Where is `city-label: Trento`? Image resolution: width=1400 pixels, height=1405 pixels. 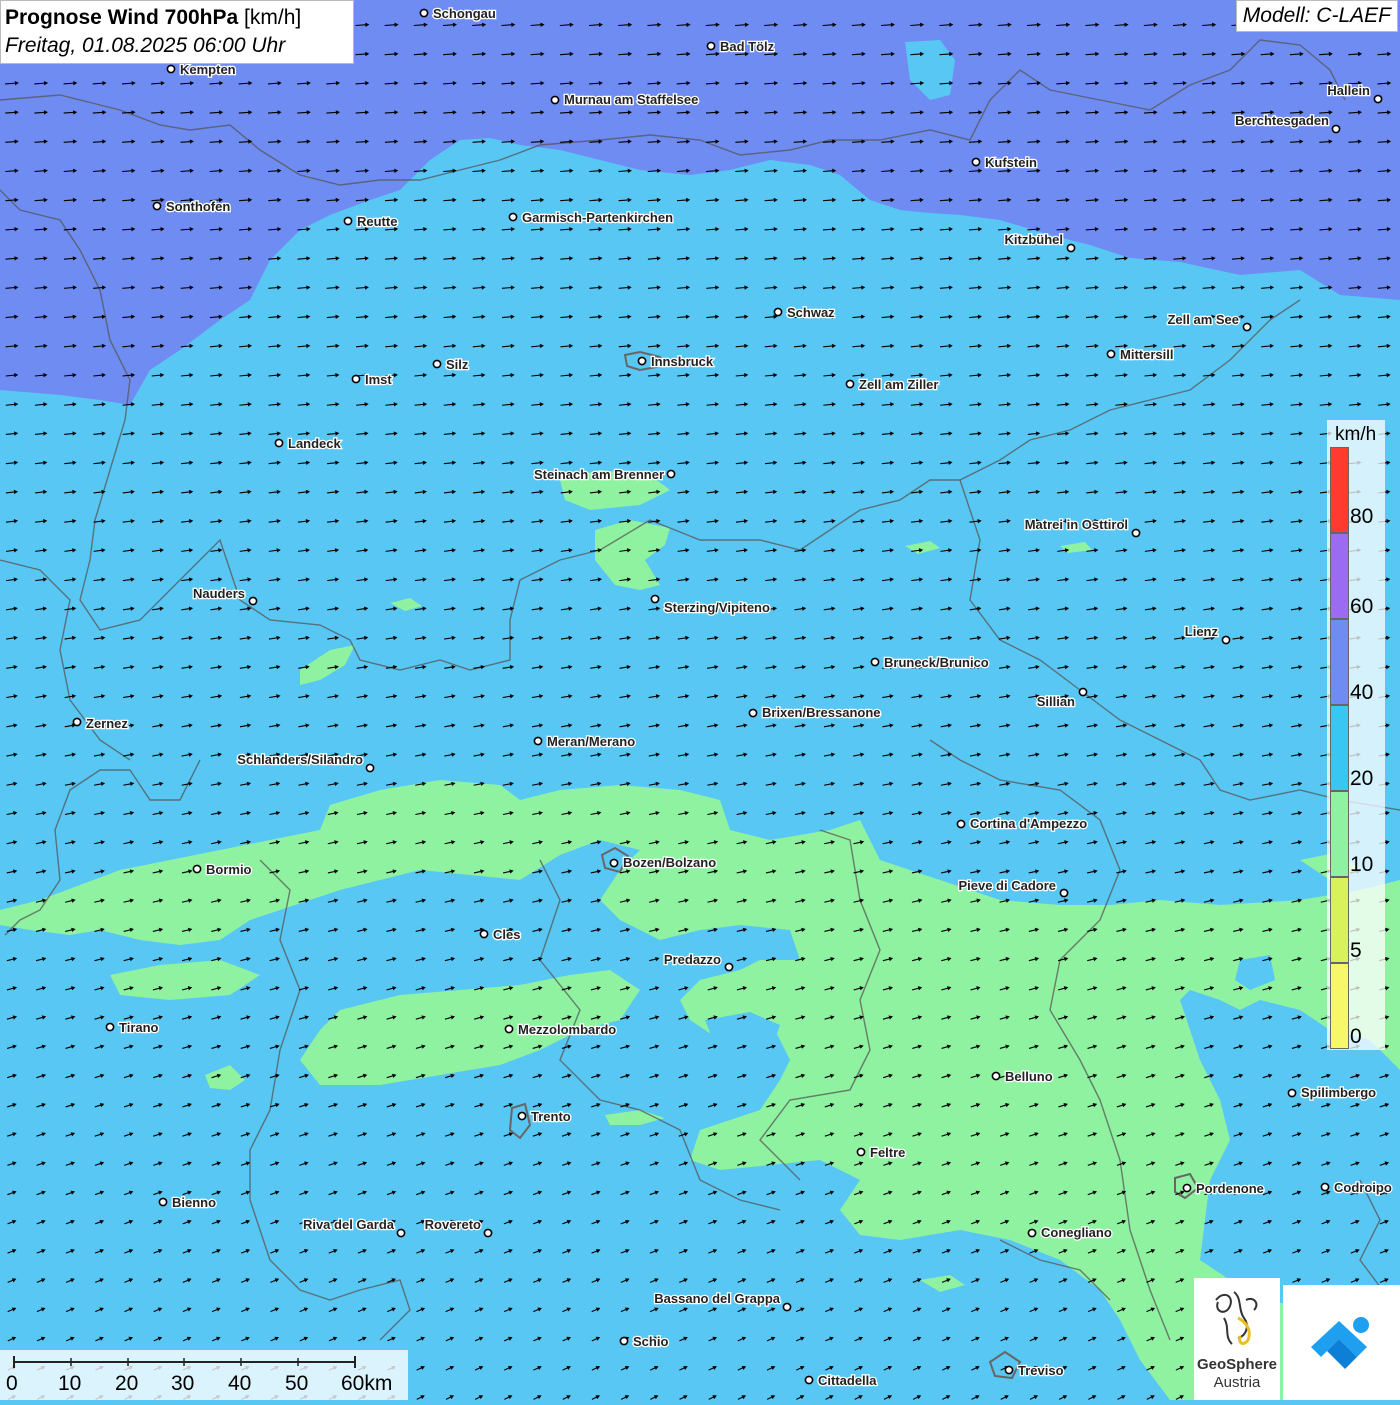
city-label: Trento is located at coordinates (551, 1116).